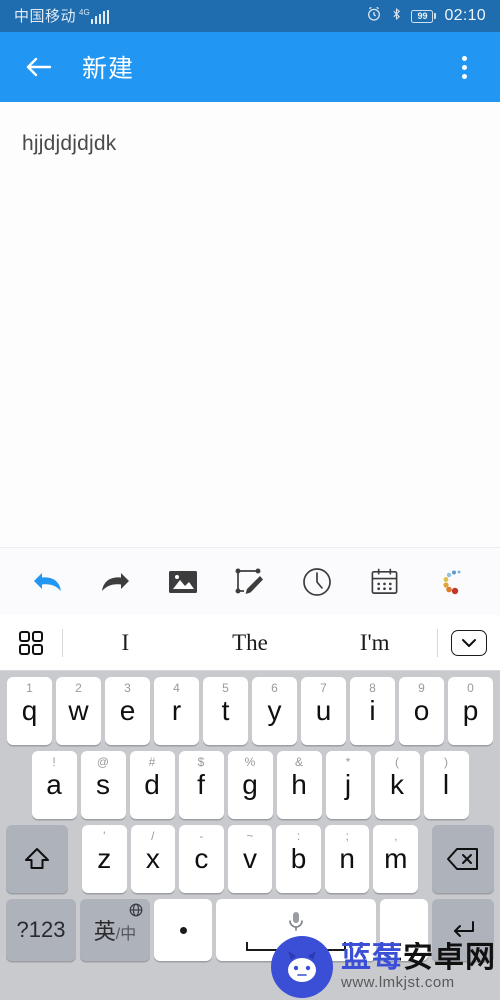 Image resolution: width=500 pixels, height=1000 pixels. What do you see at coordinates (470, 688) in the screenshot?
I see `key-sup: 0` at bounding box center [470, 688].